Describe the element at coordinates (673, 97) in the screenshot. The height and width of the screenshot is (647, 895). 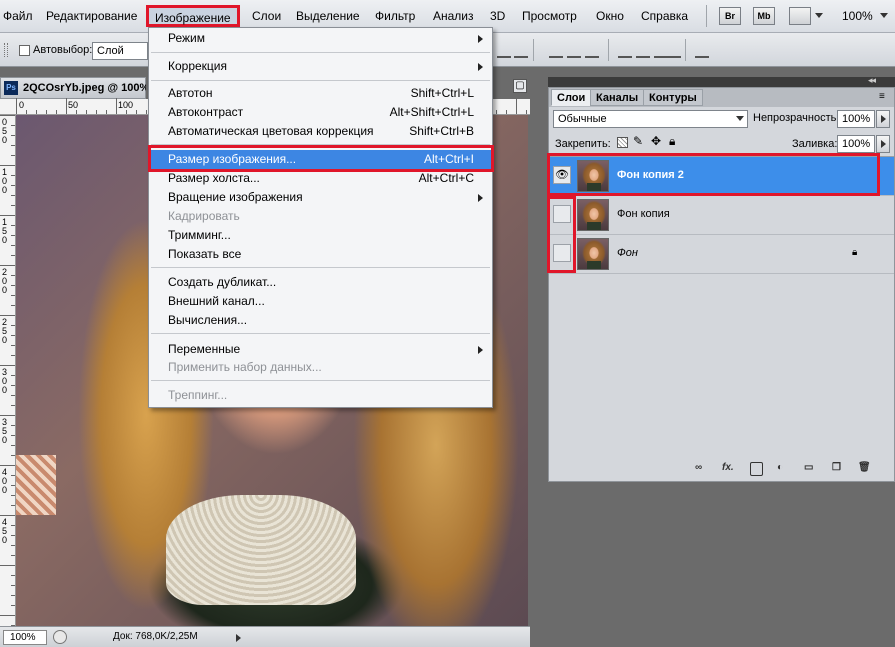
I see `tab-paths: Контуры` at that location.